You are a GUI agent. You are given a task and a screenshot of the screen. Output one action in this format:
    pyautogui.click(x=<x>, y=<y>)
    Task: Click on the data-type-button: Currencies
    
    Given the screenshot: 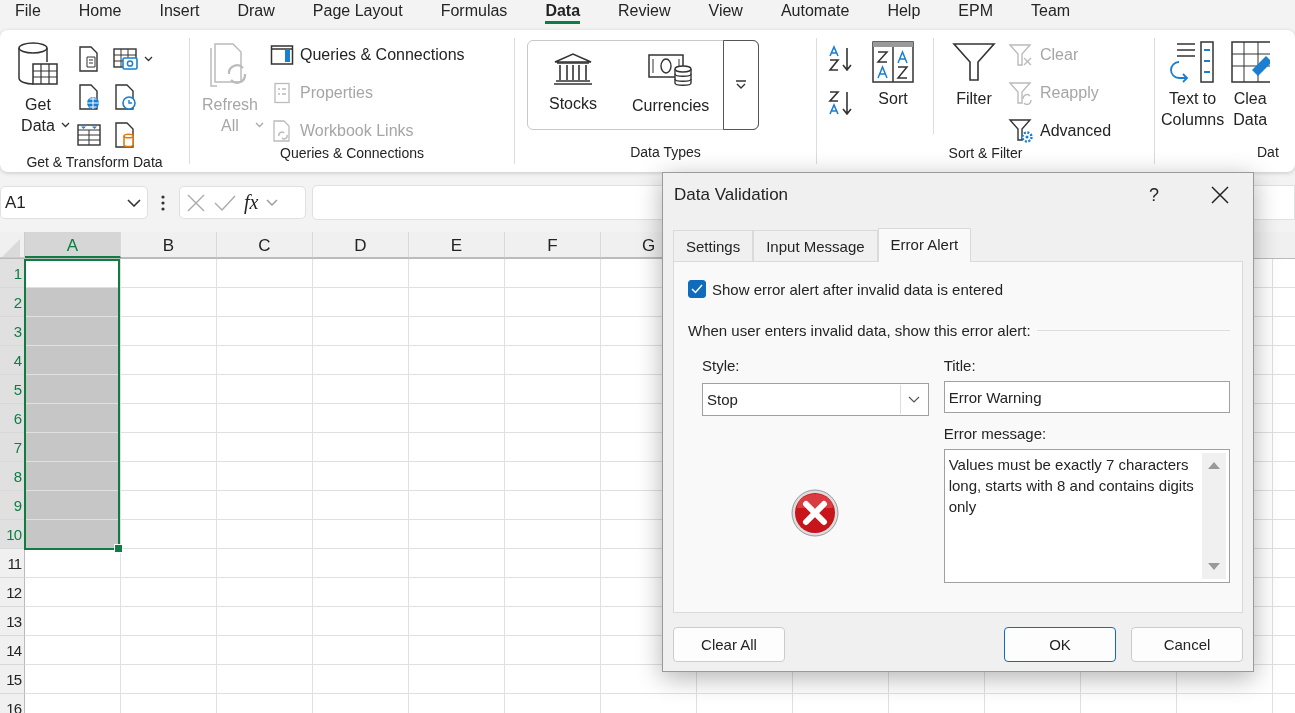 What is the action you would take?
    pyautogui.click(x=671, y=85)
    